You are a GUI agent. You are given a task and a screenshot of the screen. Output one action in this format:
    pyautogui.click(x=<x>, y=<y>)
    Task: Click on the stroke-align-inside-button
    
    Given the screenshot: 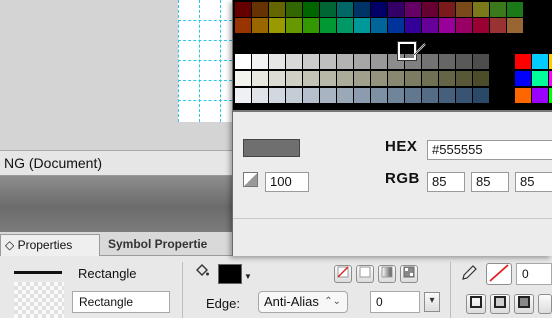 What is the action you would take?
    pyautogui.click(x=476, y=304)
    